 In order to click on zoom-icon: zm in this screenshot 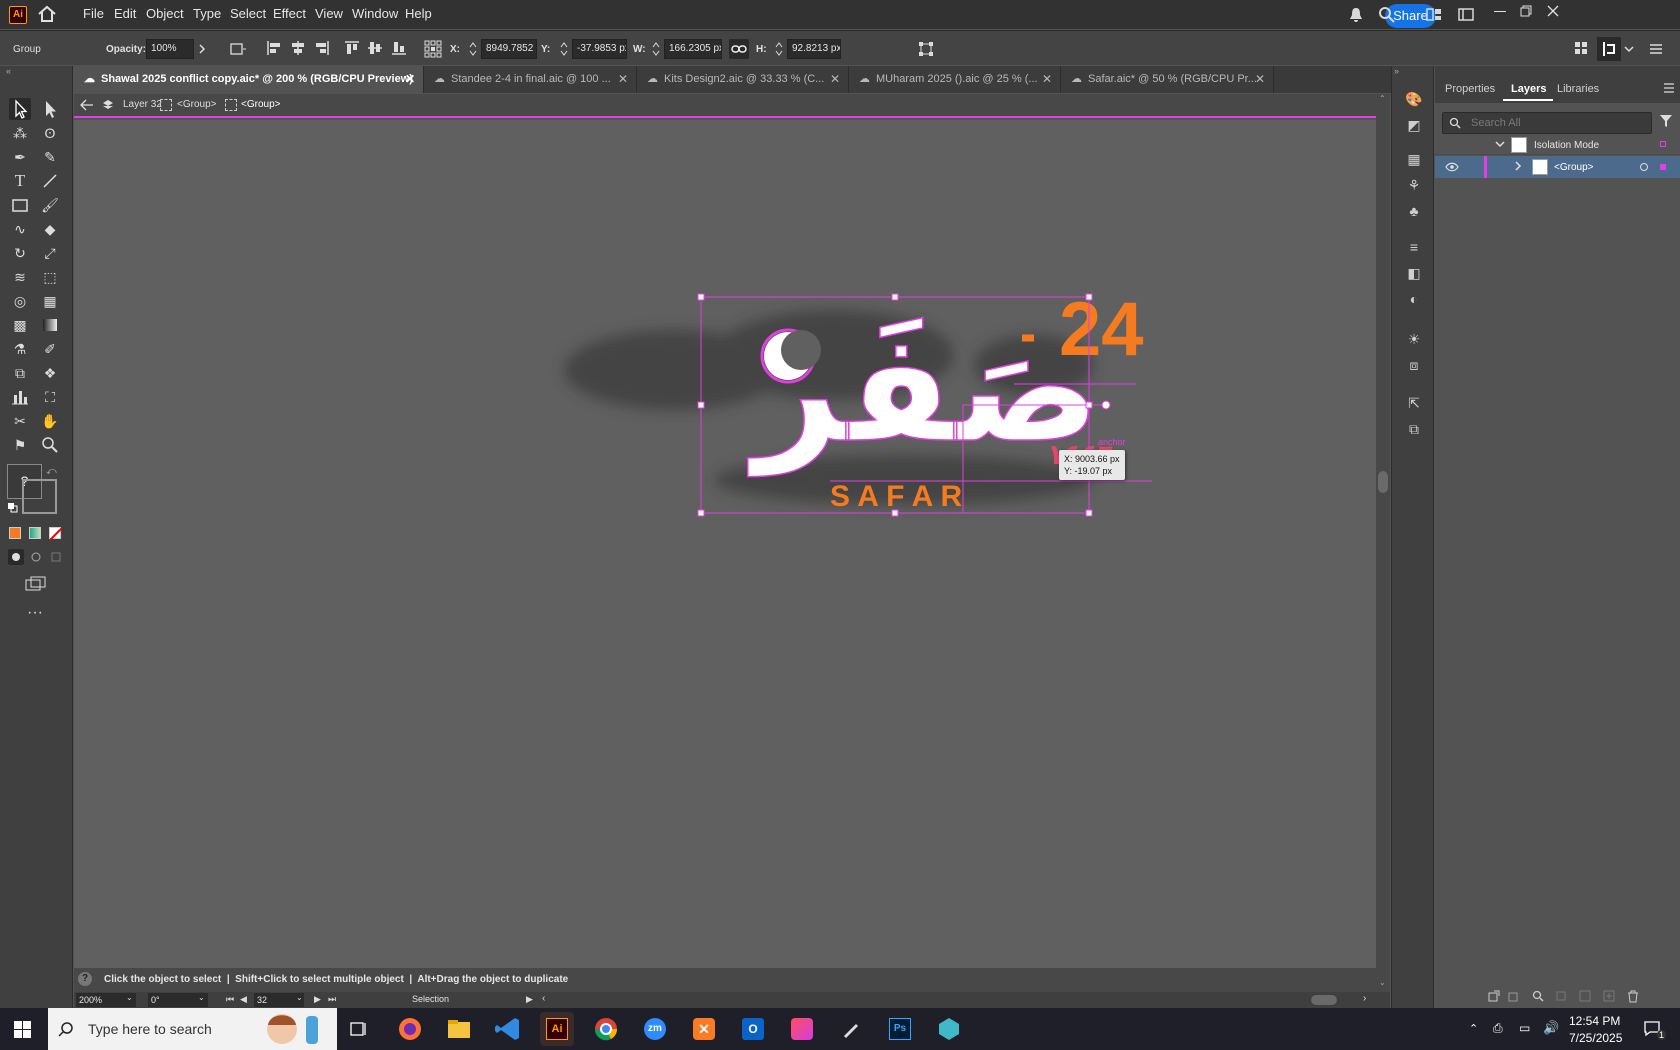, I will do `click(655, 1029)`.